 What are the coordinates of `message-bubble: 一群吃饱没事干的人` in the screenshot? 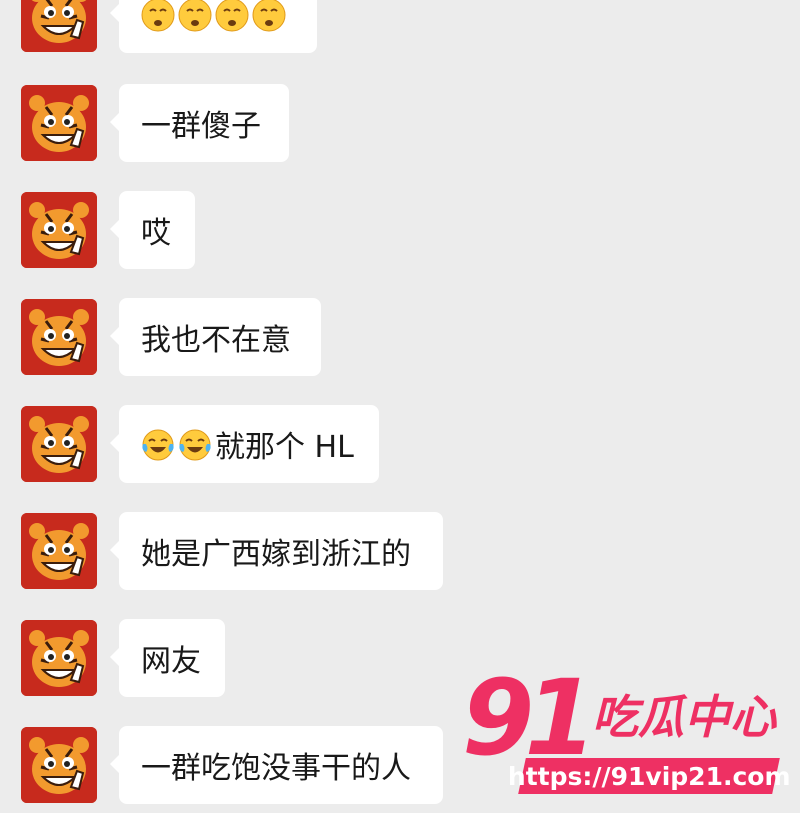 It's located at (276, 765).